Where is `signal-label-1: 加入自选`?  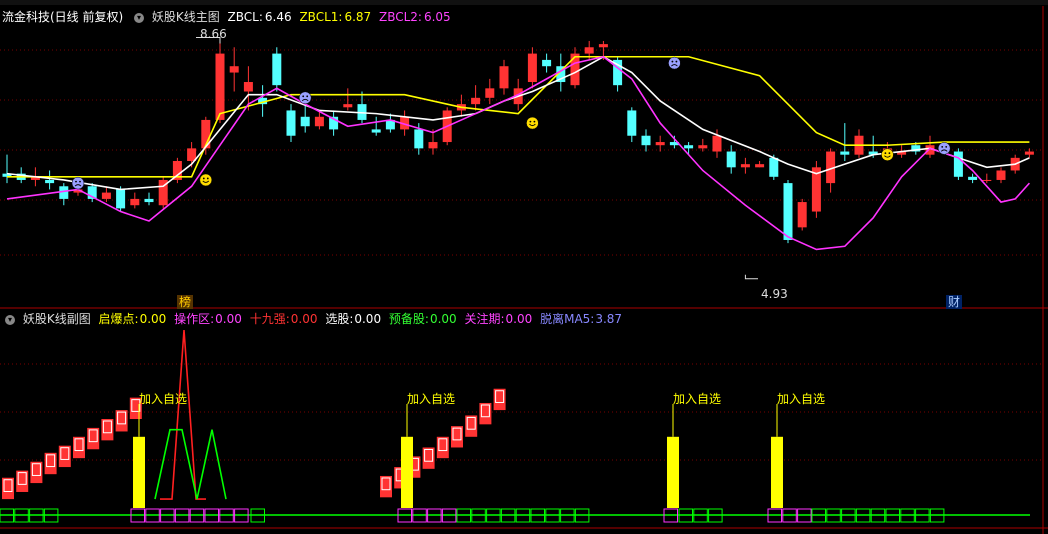 signal-label-1: 加入自选 is located at coordinates (163, 399).